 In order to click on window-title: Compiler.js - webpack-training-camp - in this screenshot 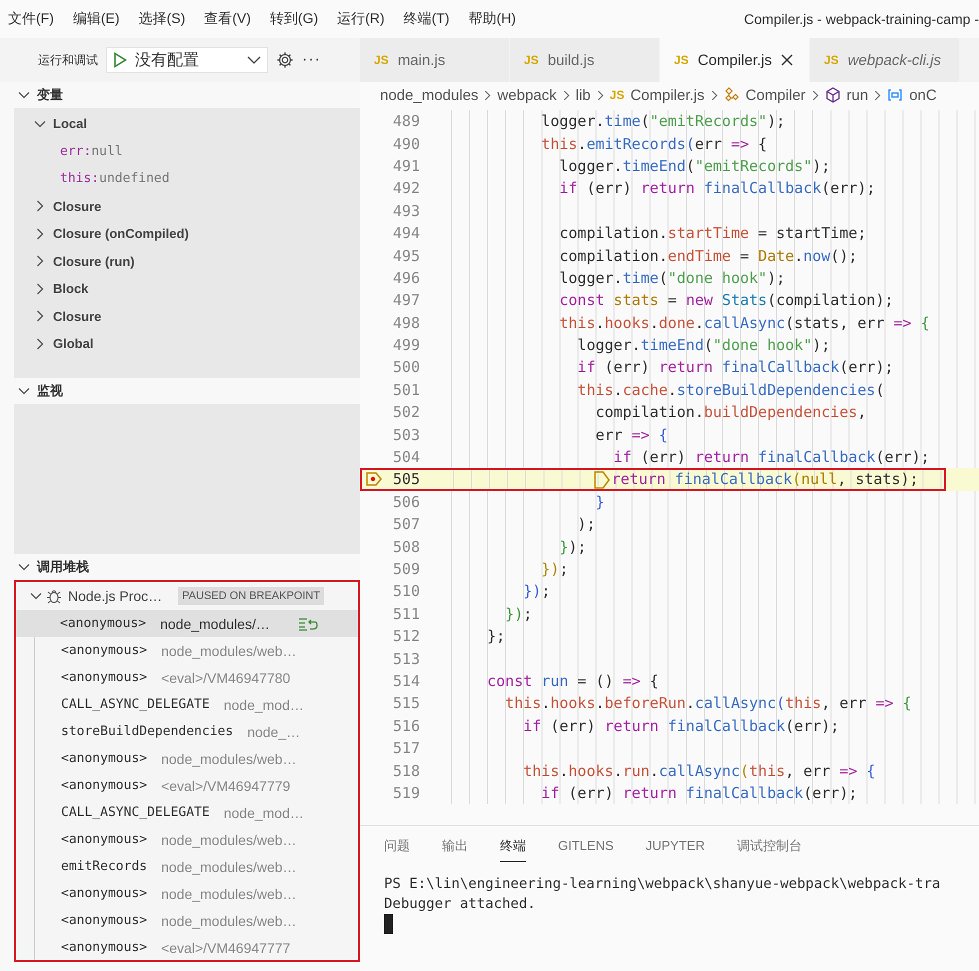, I will do `click(861, 19)`.